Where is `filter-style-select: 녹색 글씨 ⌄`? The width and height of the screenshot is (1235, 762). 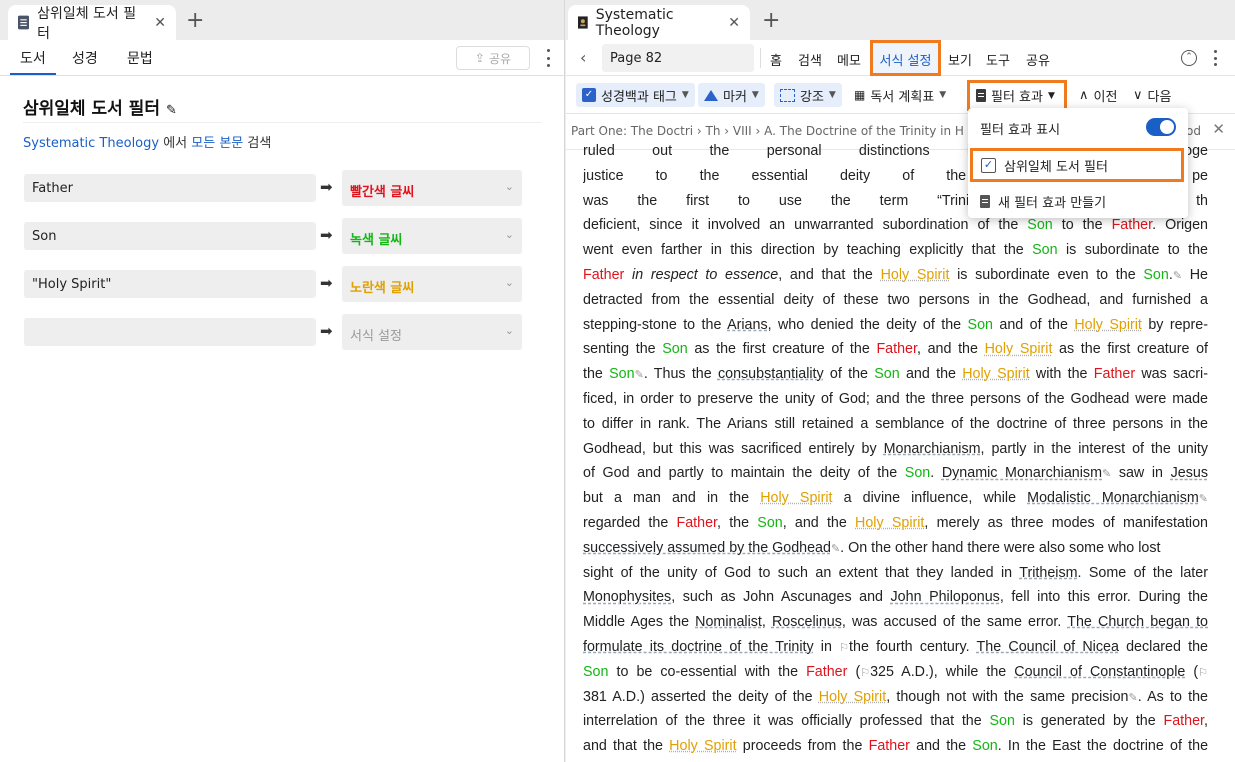
filter-style-select: 녹색 글씨 ⌄ is located at coordinates (432, 236).